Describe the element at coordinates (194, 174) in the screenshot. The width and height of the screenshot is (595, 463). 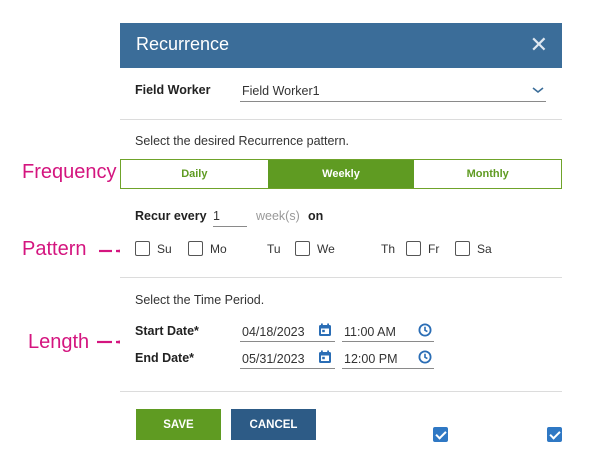
I see `tab-daily: Daily` at that location.